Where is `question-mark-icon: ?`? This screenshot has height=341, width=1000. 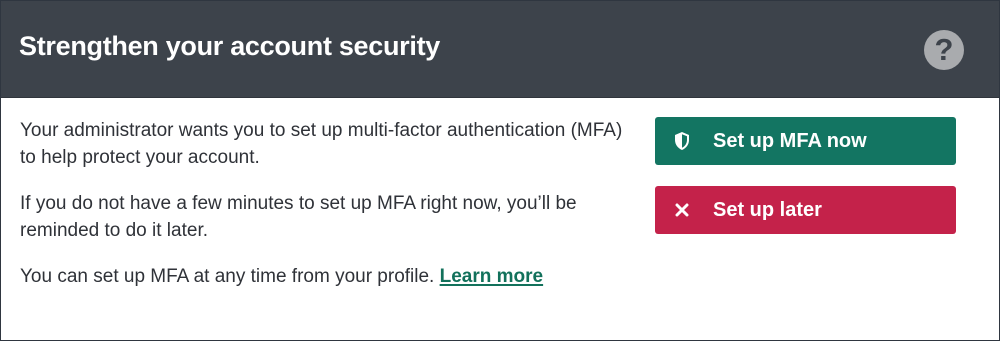
question-mark-icon: ? is located at coordinates (944, 49).